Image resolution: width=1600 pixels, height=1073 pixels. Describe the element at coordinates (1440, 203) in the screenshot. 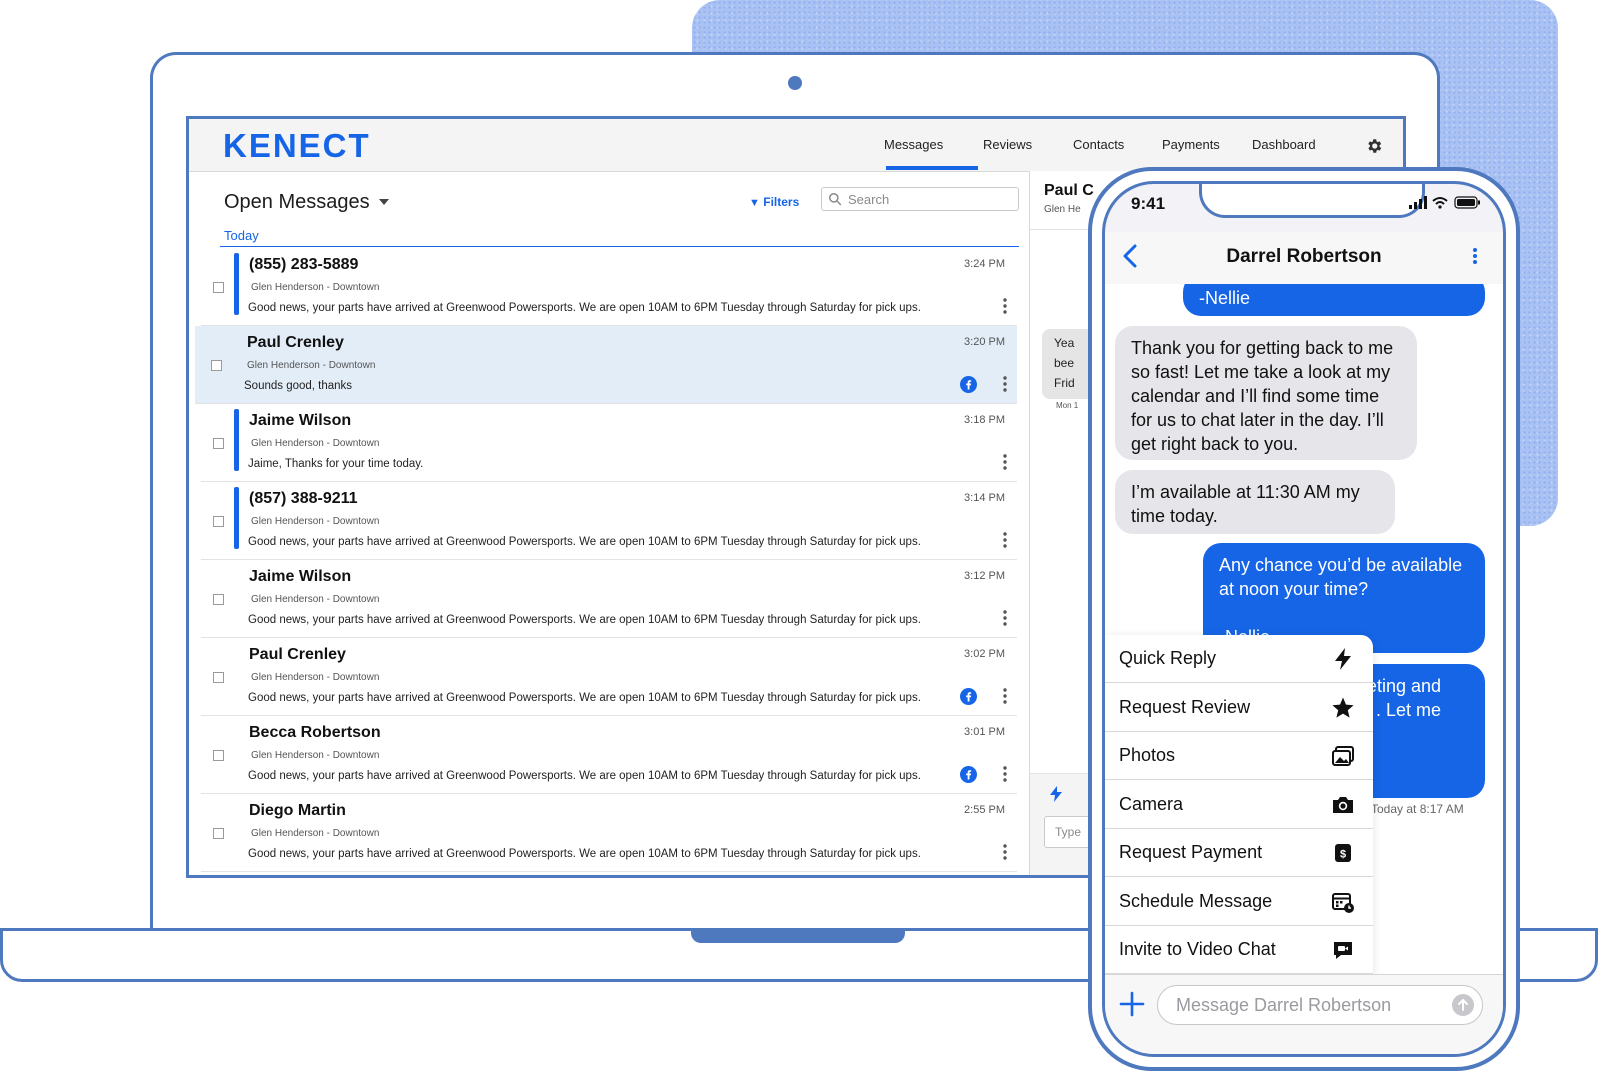

I see `wifi-icon` at that location.